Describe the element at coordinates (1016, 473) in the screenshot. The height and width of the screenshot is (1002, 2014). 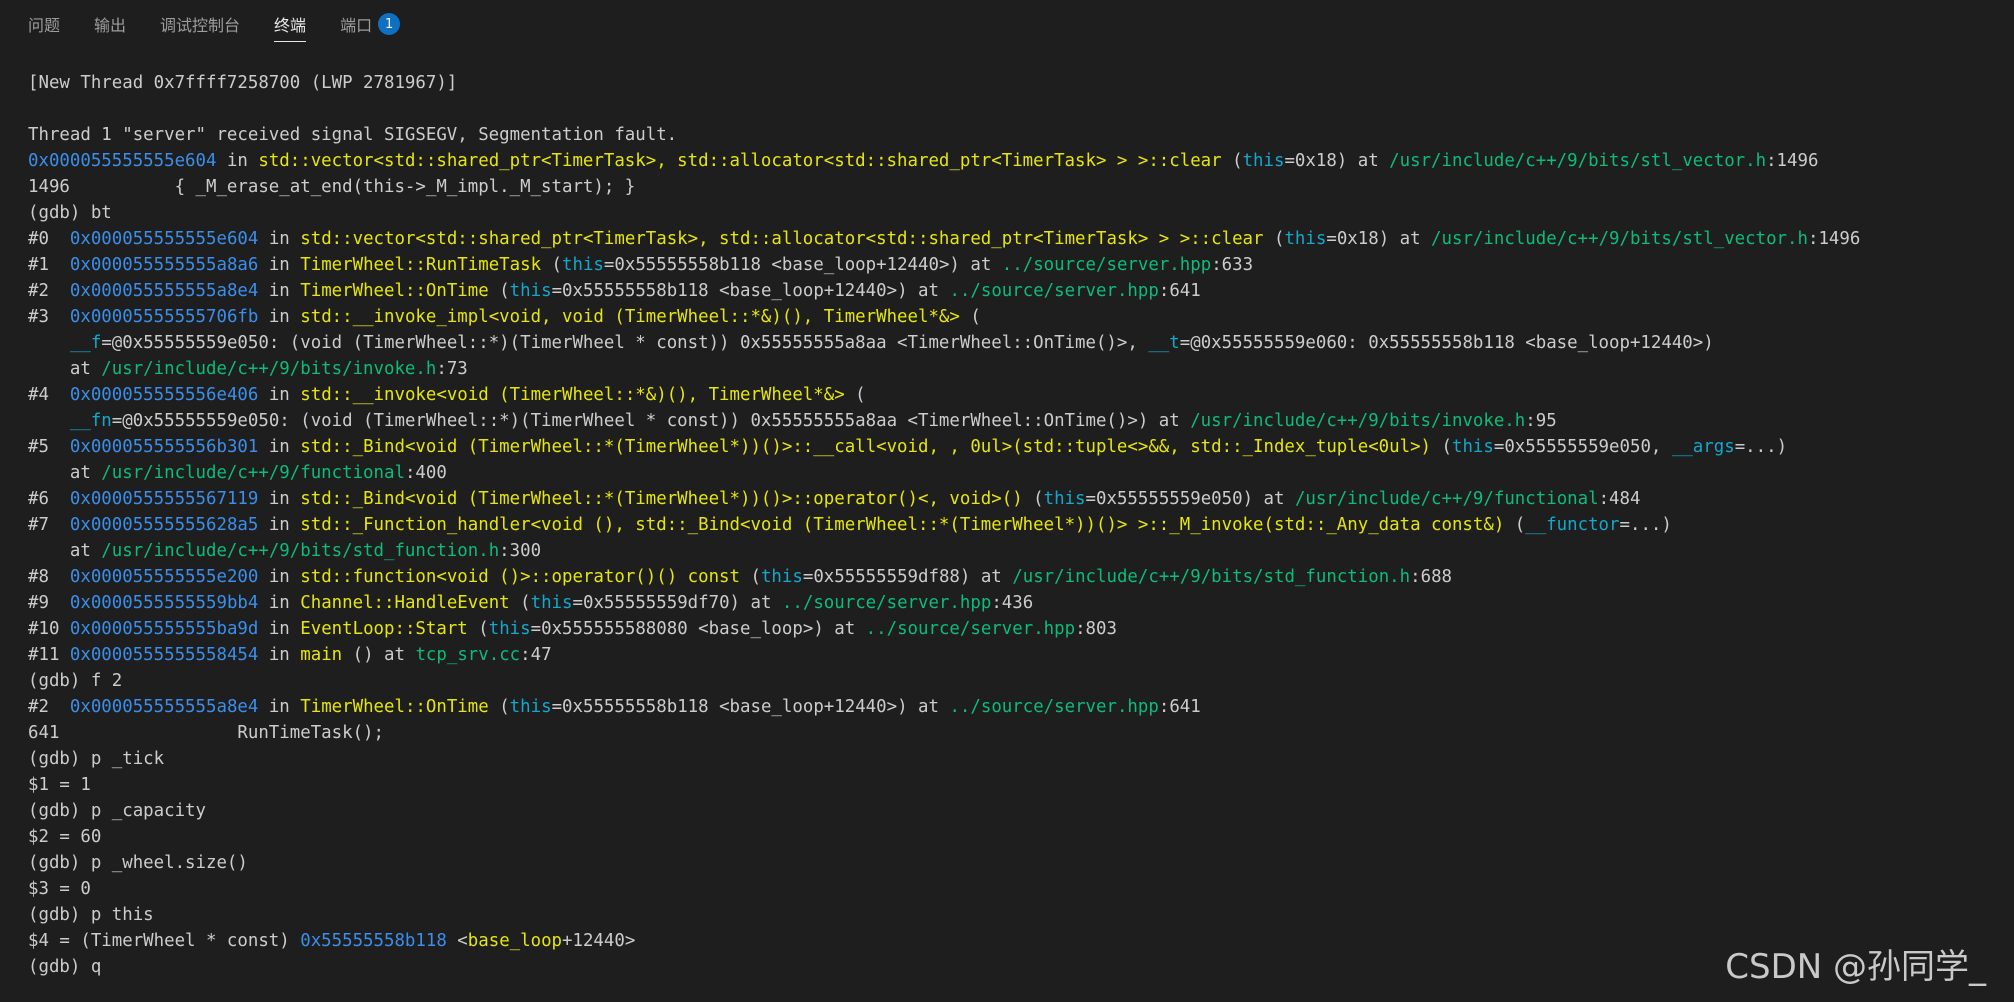
I see `terminal-line: at /usr/include/c++/9/functional:400` at that location.